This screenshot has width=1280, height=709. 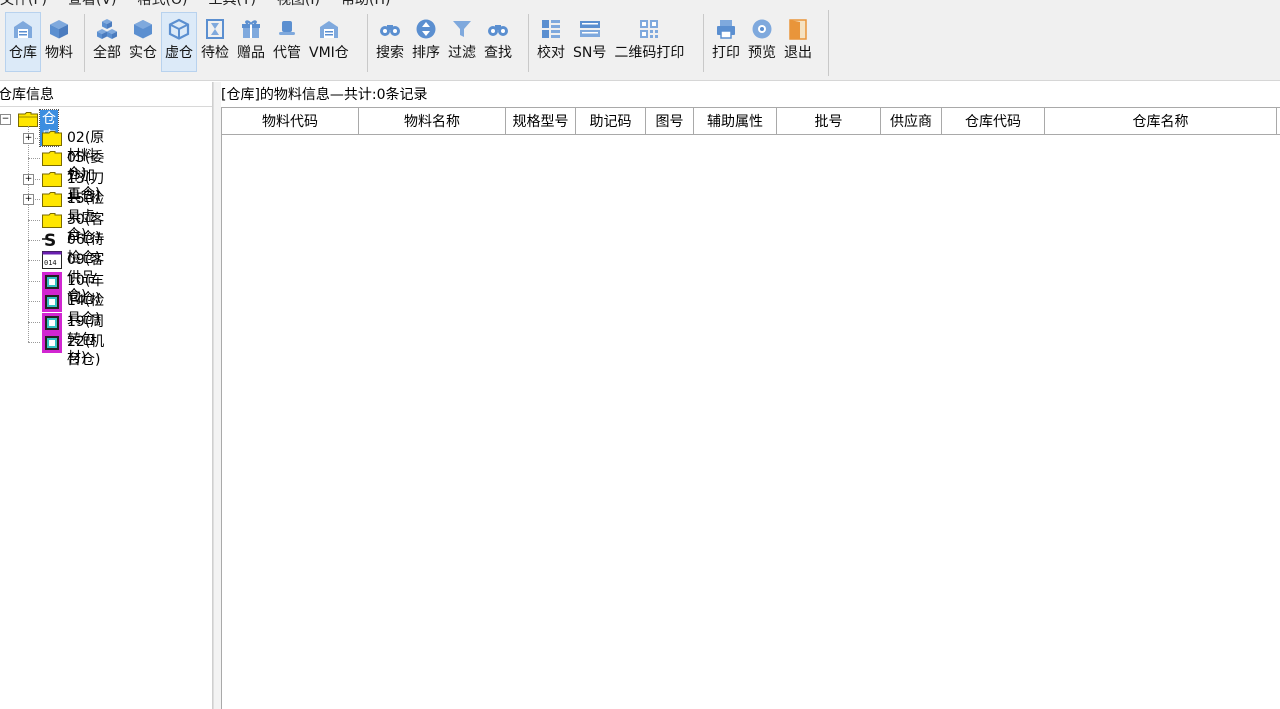 What do you see at coordinates (426, 29) in the screenshot?
I see `sort-icon` at bounding box center [426, 29].